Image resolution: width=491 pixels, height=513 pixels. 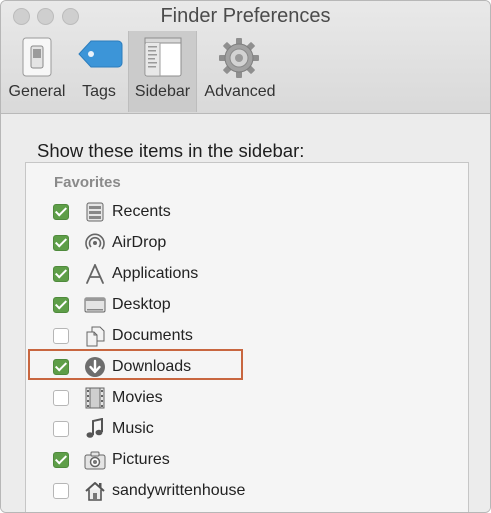 What do you see at coordinates (37, 57) in the screenshot?
I see `general-switch-icon` at bounding box center [37, 57].